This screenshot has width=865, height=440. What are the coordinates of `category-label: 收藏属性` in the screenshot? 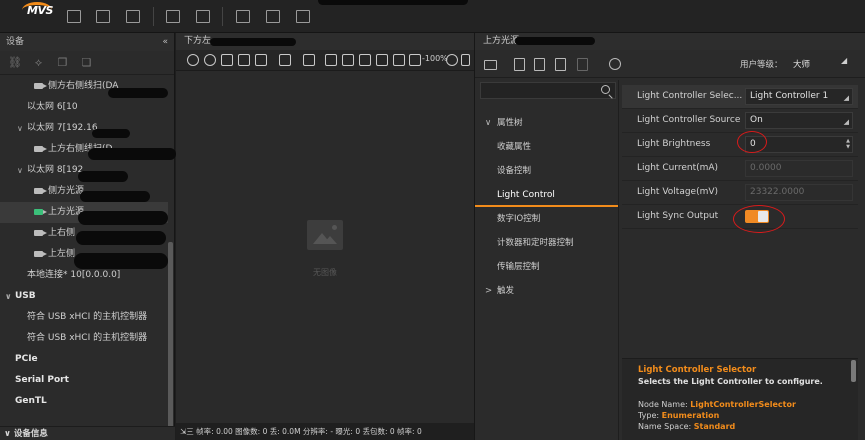 It's located at (514, 147).